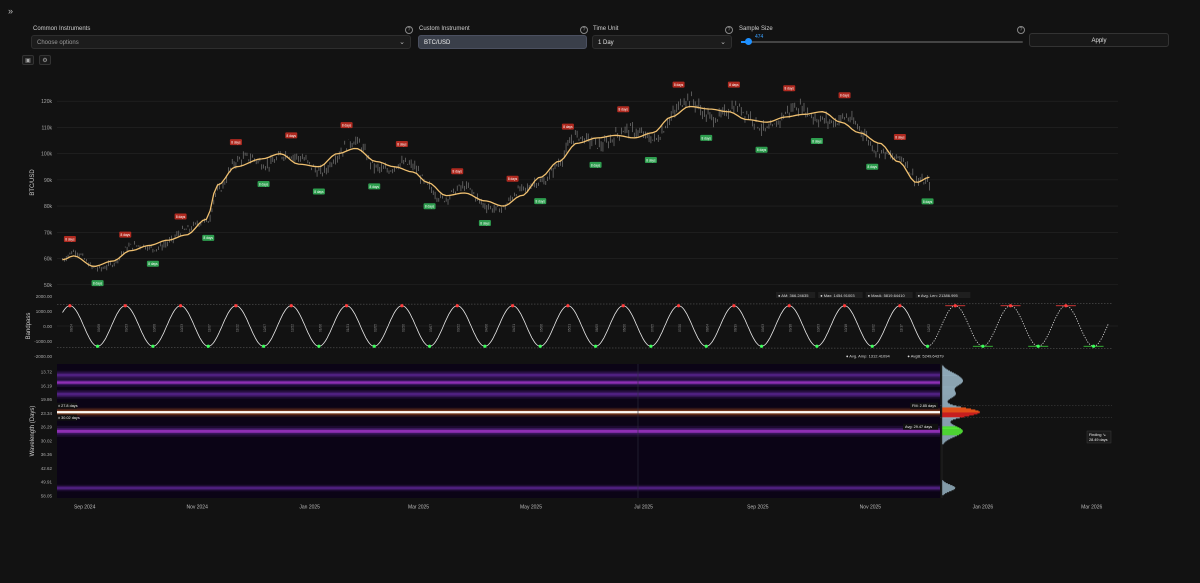 This screenshot has height=583, width=1200. What do you see at coordinates (48, 233) in the screenshot?
I see `price-y-tick: 70k` at bounding box center [48, 233].